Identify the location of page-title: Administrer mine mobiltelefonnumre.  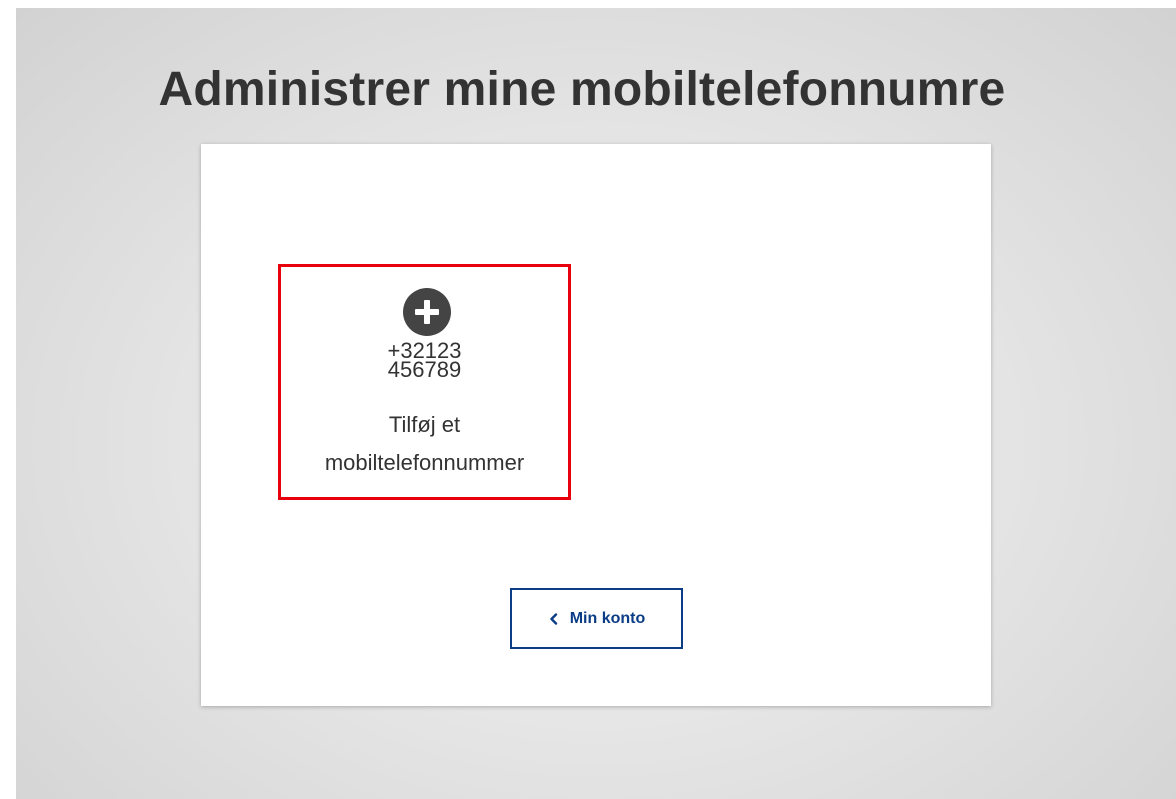
(582, 89).